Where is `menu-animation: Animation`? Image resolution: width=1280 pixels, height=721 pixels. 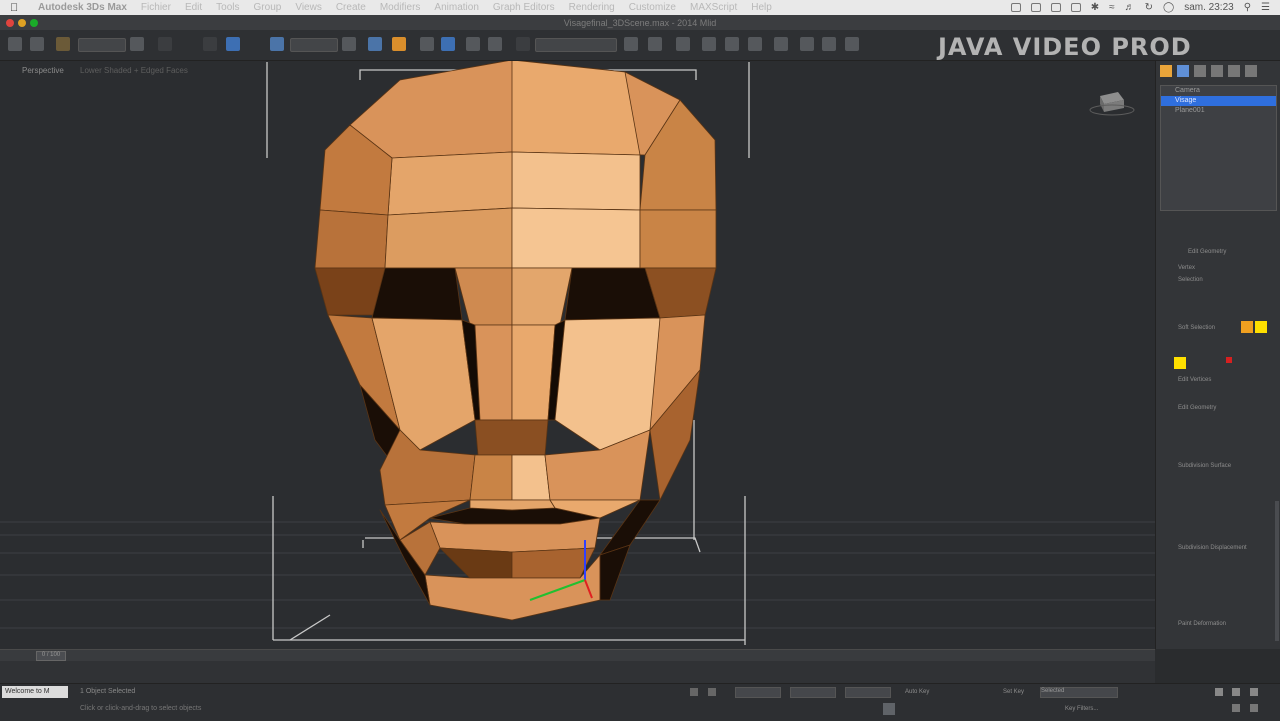 menu-animation: Animation is located at coordinates (456, 7).